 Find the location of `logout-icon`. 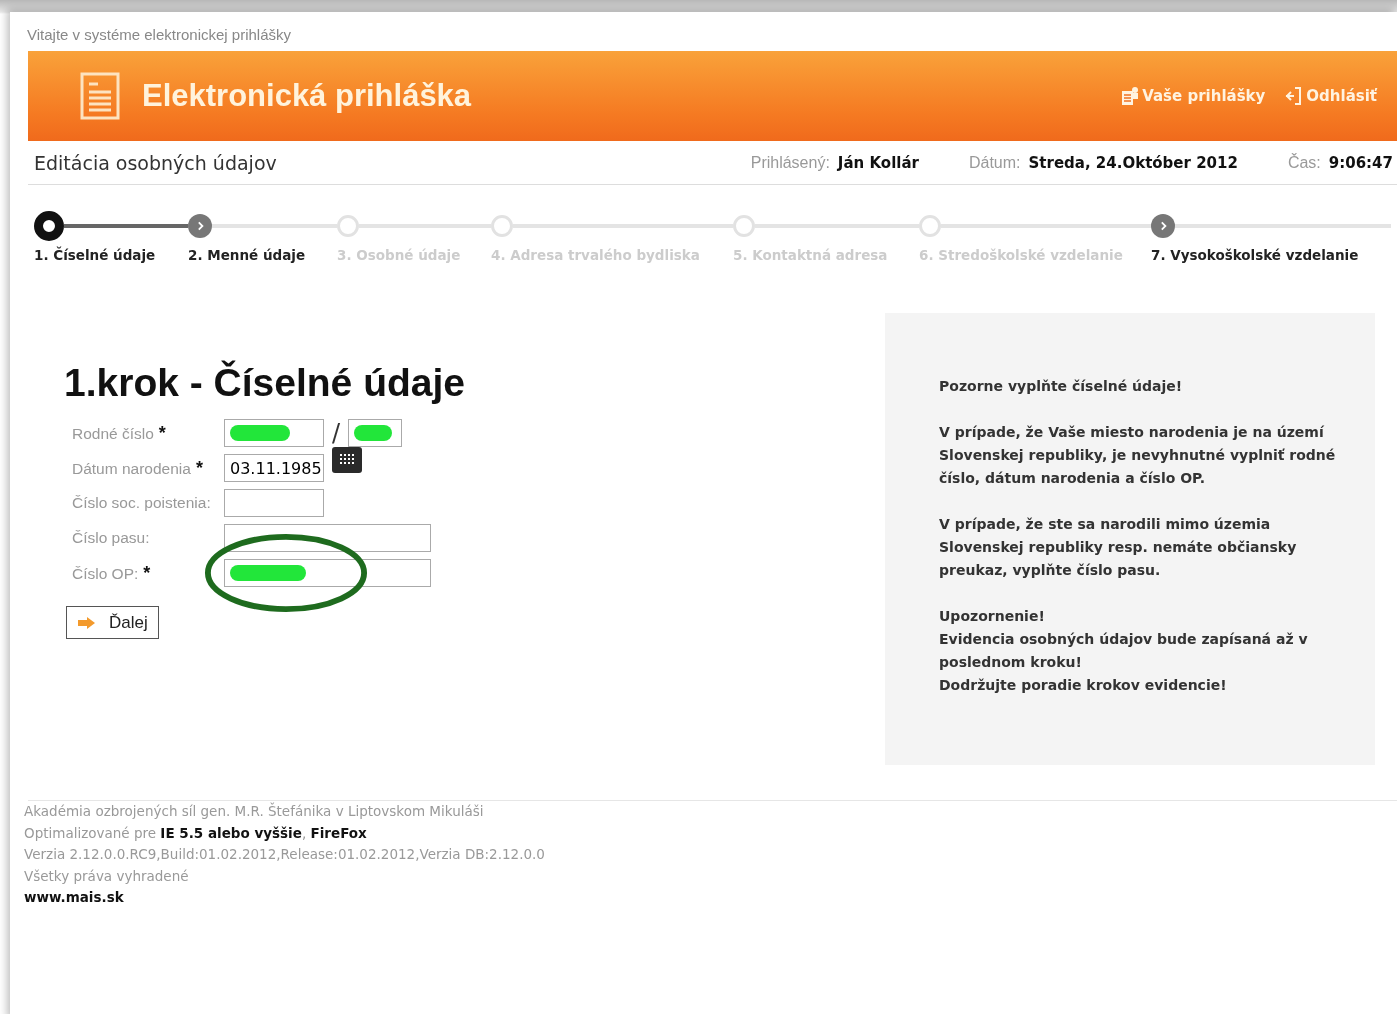

logout-icon is located at coordinates (1294, 96).